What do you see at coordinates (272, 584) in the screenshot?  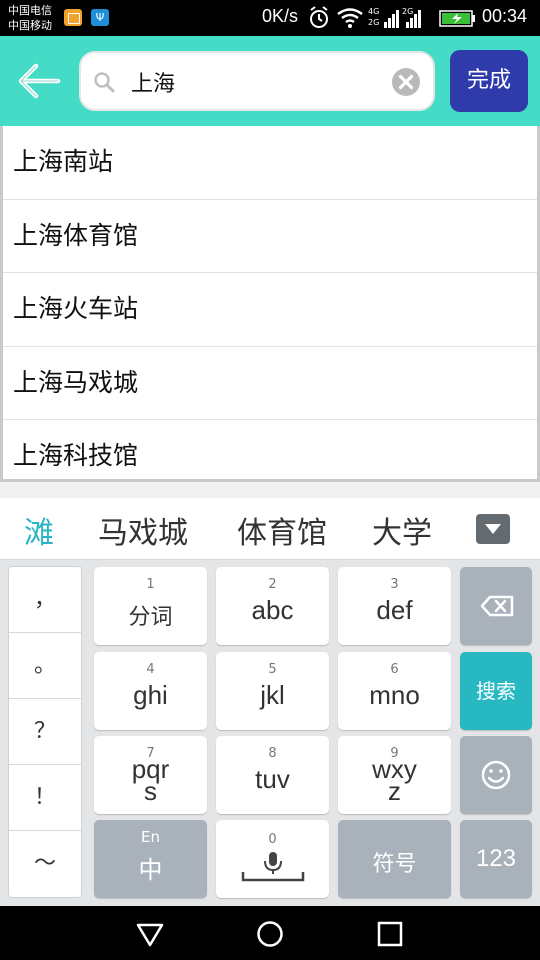 I see `key-number: 2` at bounding box center [272, 584].